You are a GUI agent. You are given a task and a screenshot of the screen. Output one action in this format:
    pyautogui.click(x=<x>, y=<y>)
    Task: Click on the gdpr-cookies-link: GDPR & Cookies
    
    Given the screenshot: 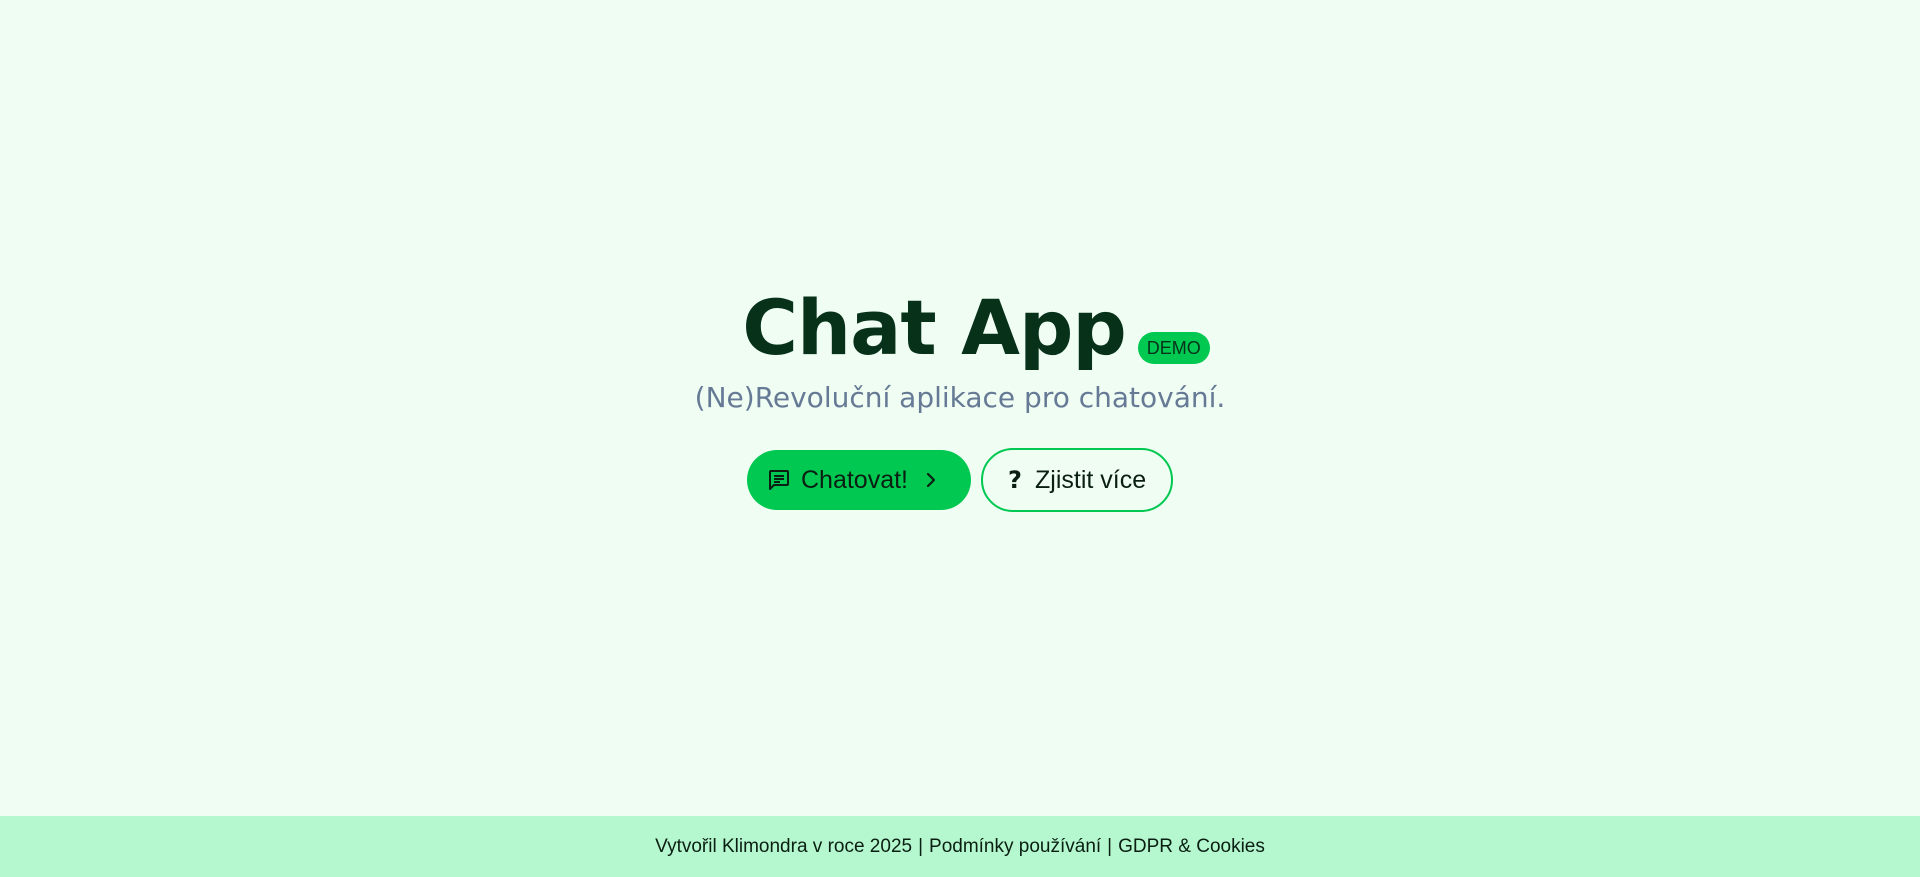 What is the action you would take?
    pyautogui.click(x=1191, y=847)
    